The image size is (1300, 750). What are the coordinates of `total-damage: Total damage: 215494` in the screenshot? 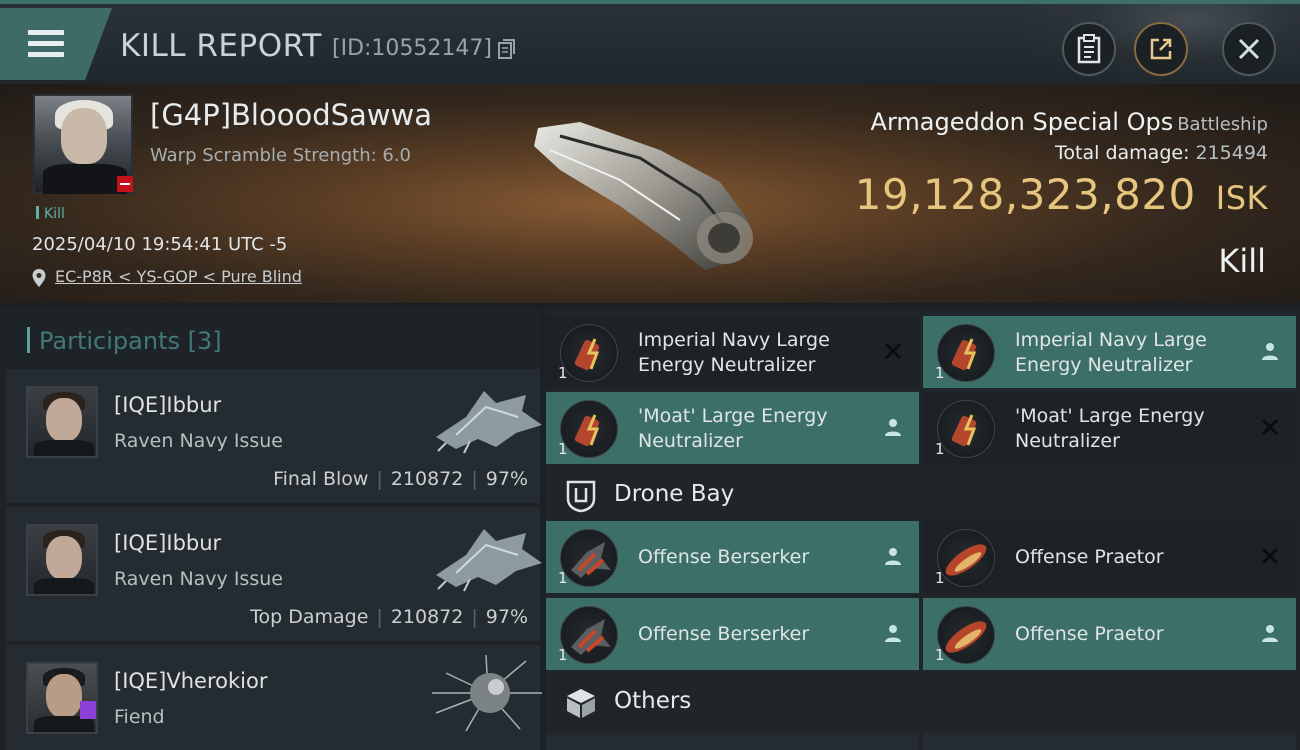 It's located at (1161, 153).